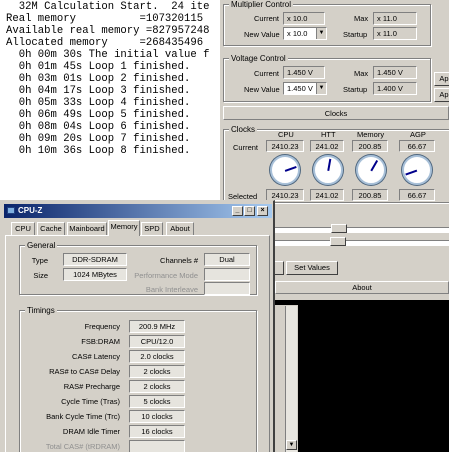  I want to click on size-value: 1024 MBytes, so click(95, 274).